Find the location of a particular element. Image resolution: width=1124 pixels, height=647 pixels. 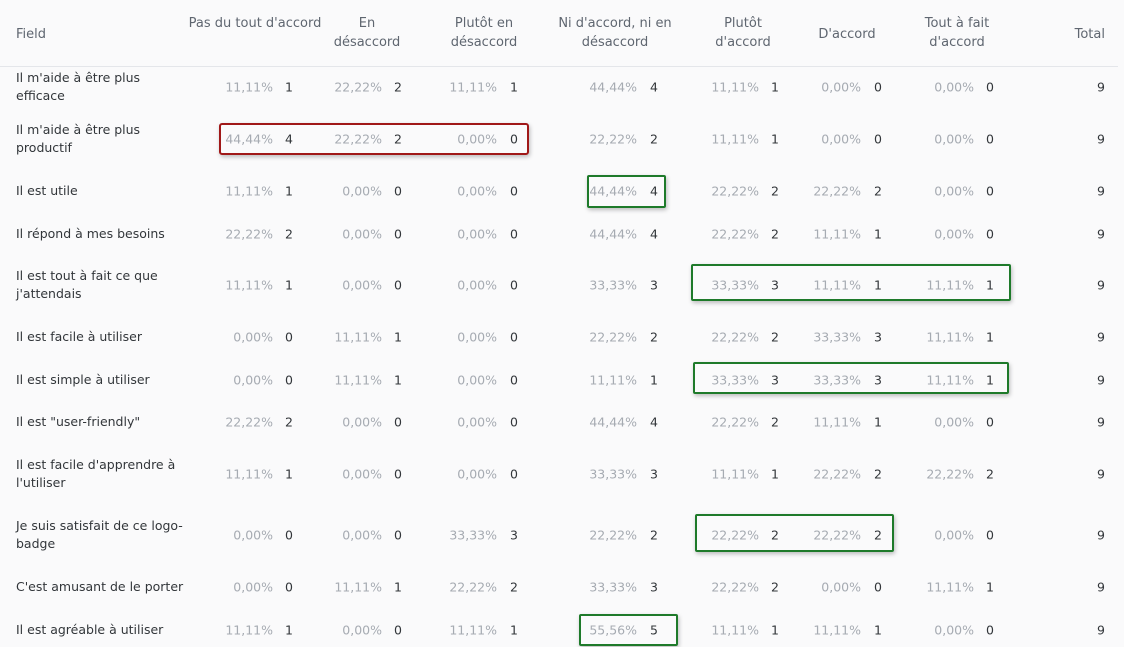

row-label: Il est utile is located at coordinates (47, 190).